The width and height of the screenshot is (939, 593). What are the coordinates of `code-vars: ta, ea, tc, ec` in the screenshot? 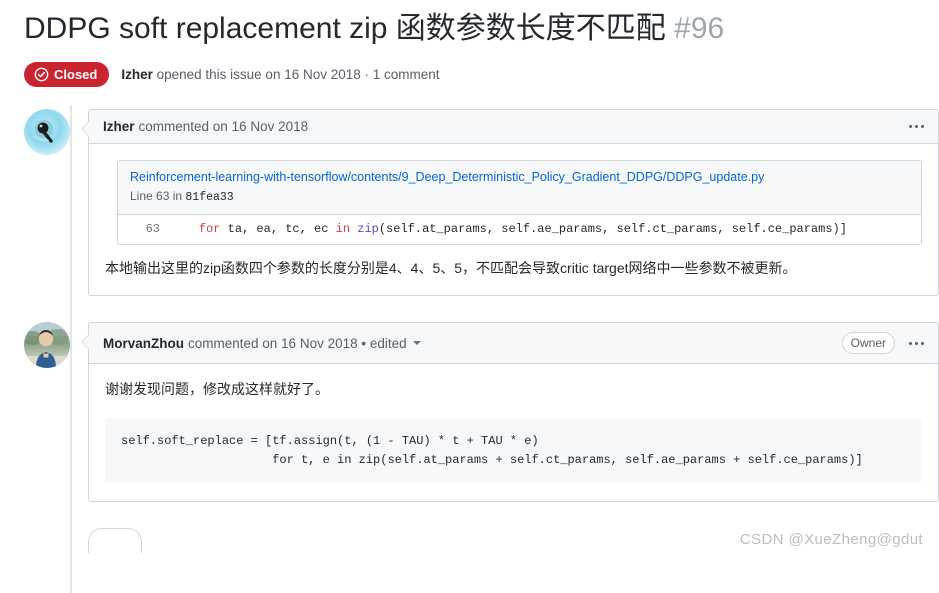 It's located at (277, 229).